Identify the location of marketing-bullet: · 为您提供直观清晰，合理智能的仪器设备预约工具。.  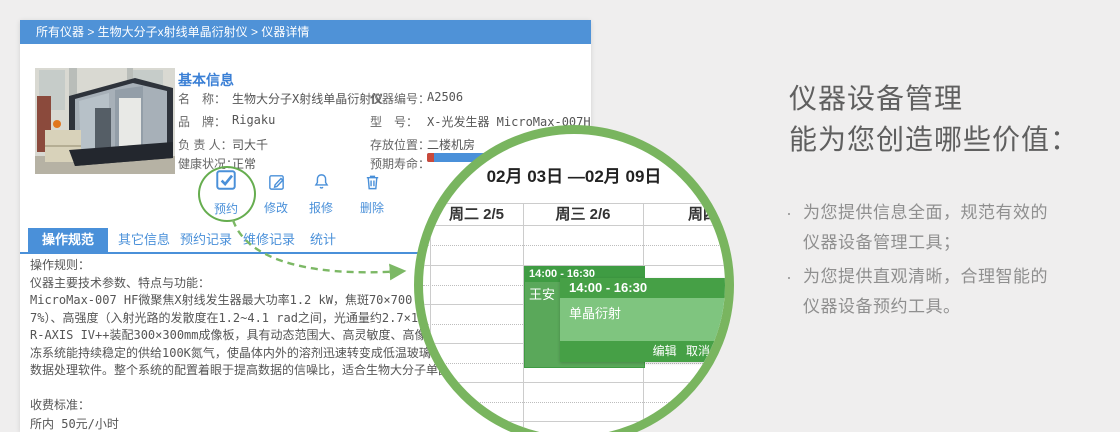
(951, 292).